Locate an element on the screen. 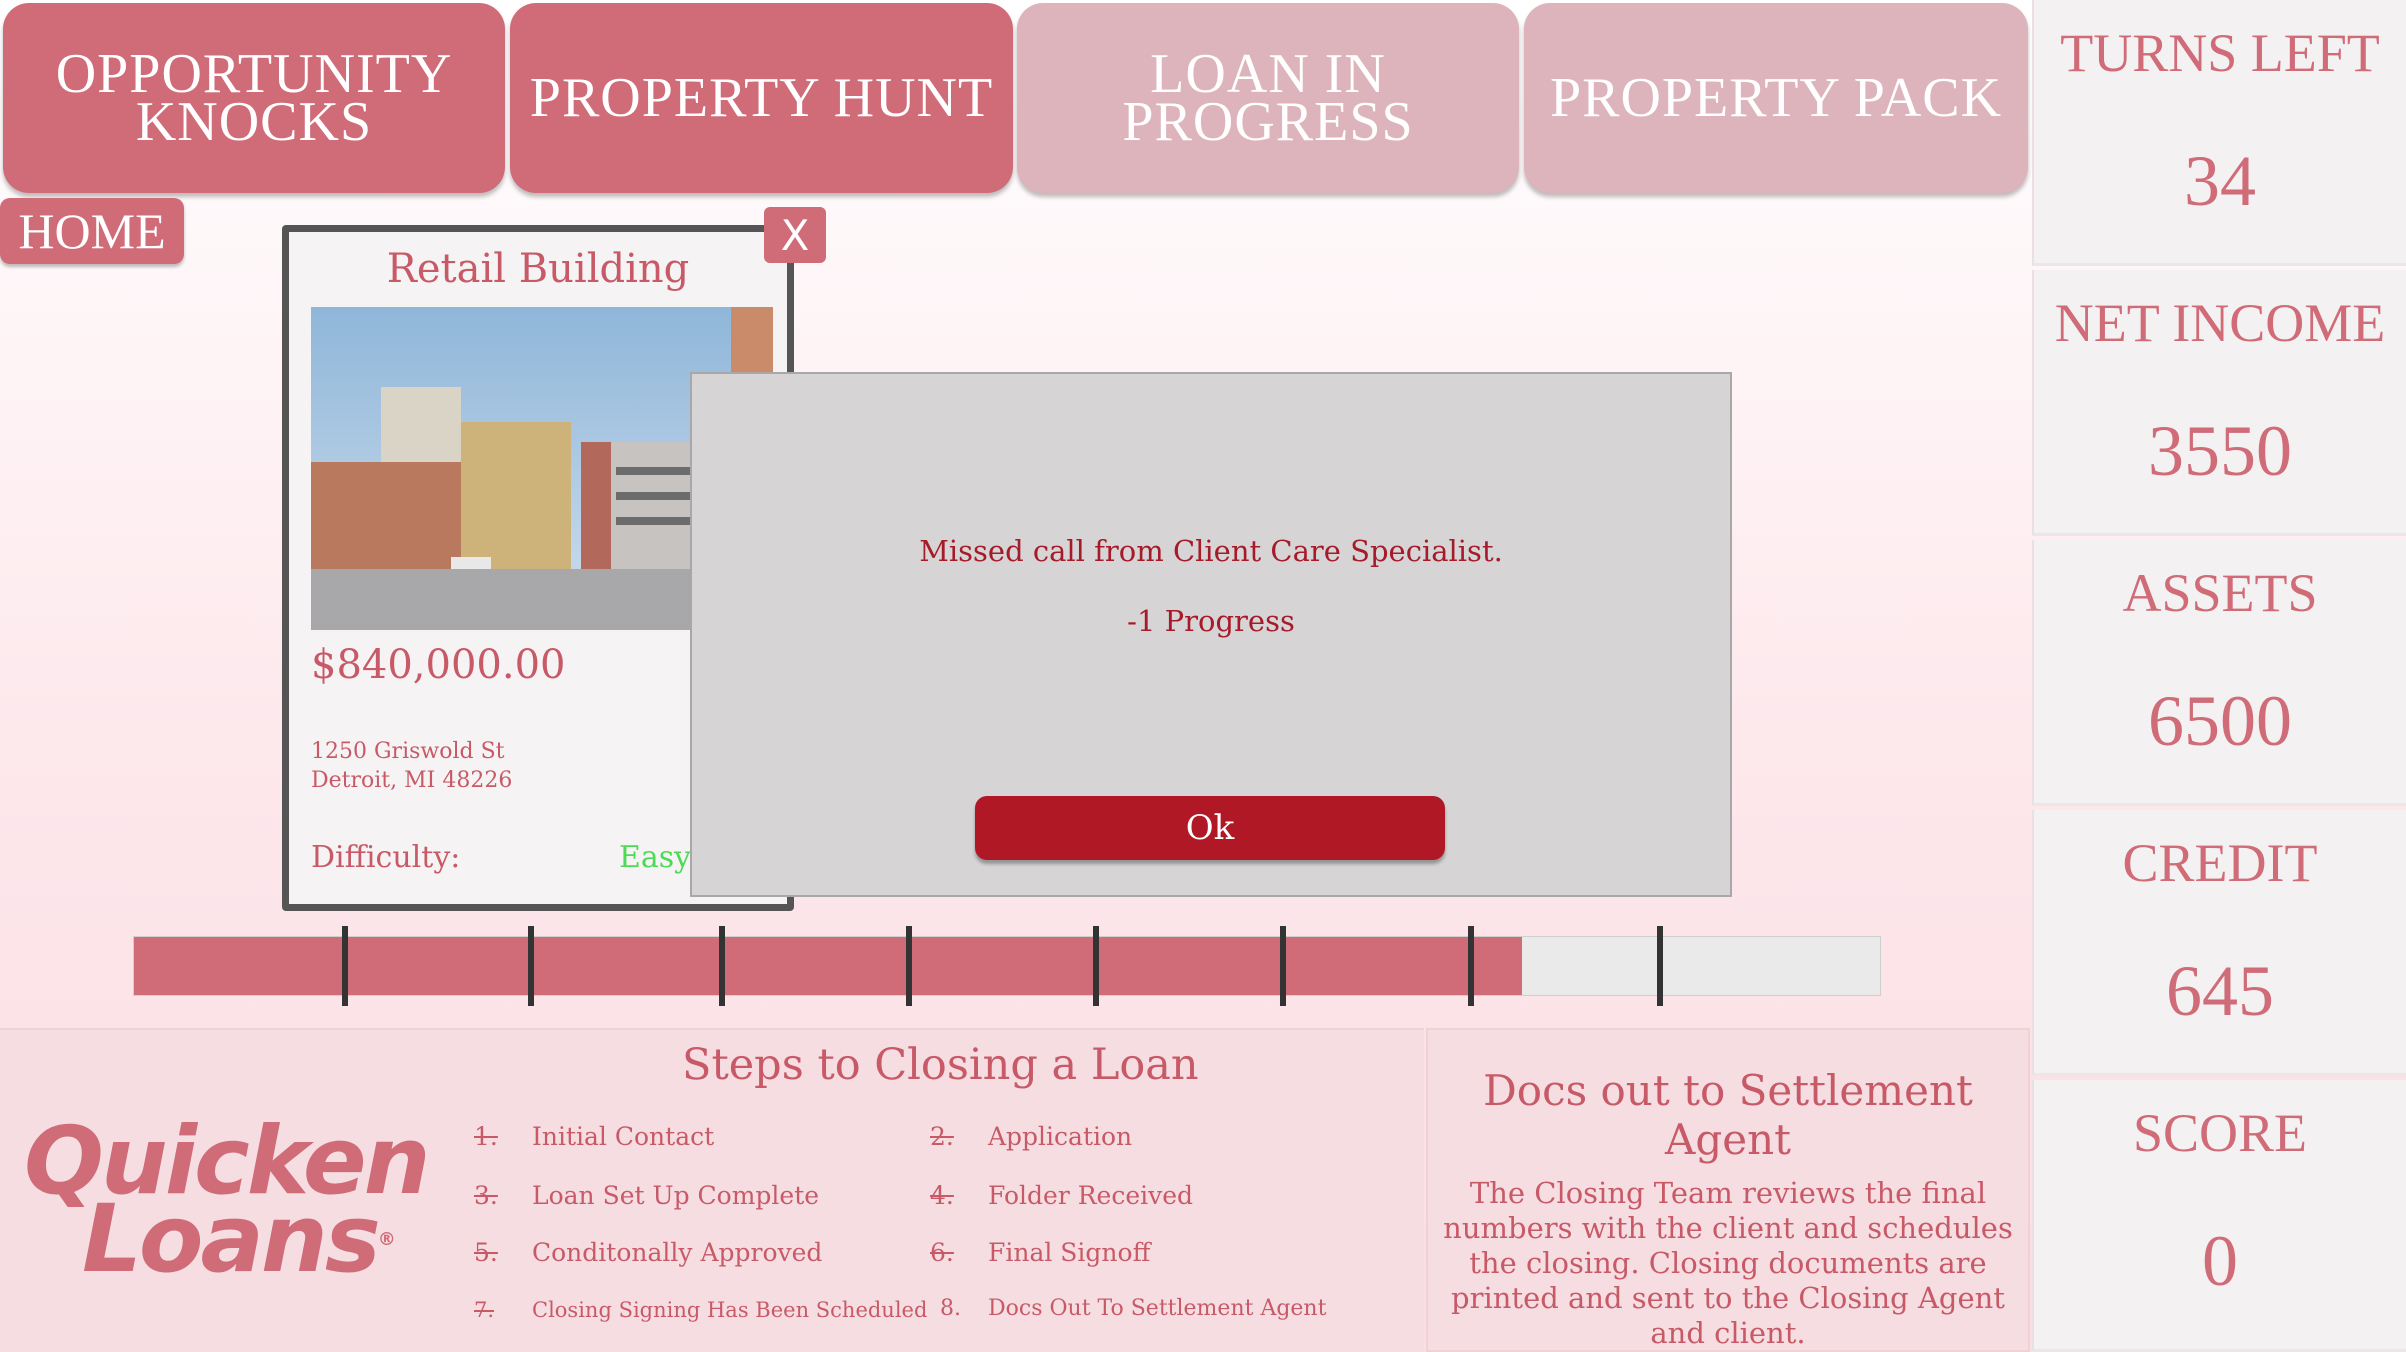 This screenshot has width=2406, height=1352. stat-assets: ASSETS 6500 is located at coordinates (2219, 673).